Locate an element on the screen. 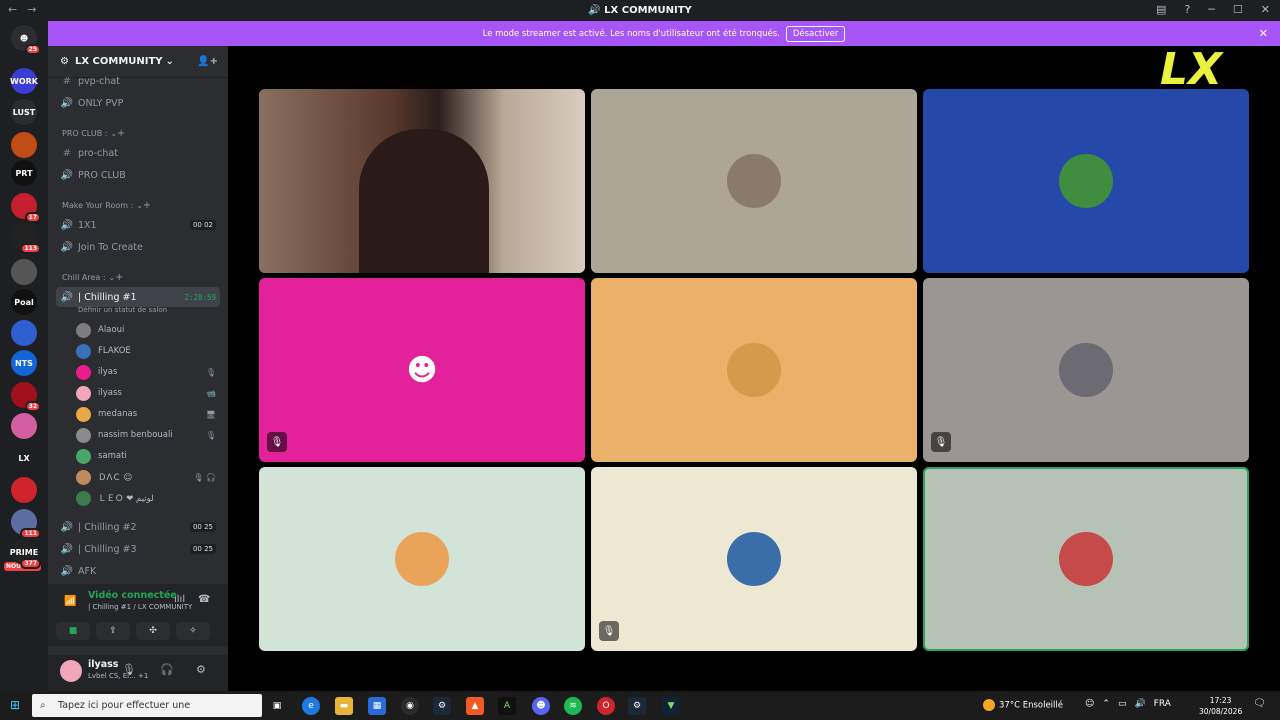 Image resolution: width=1280 pixels, height=720 pixels. headphones-icon: 🎧 is located at coordinates (167, 669).